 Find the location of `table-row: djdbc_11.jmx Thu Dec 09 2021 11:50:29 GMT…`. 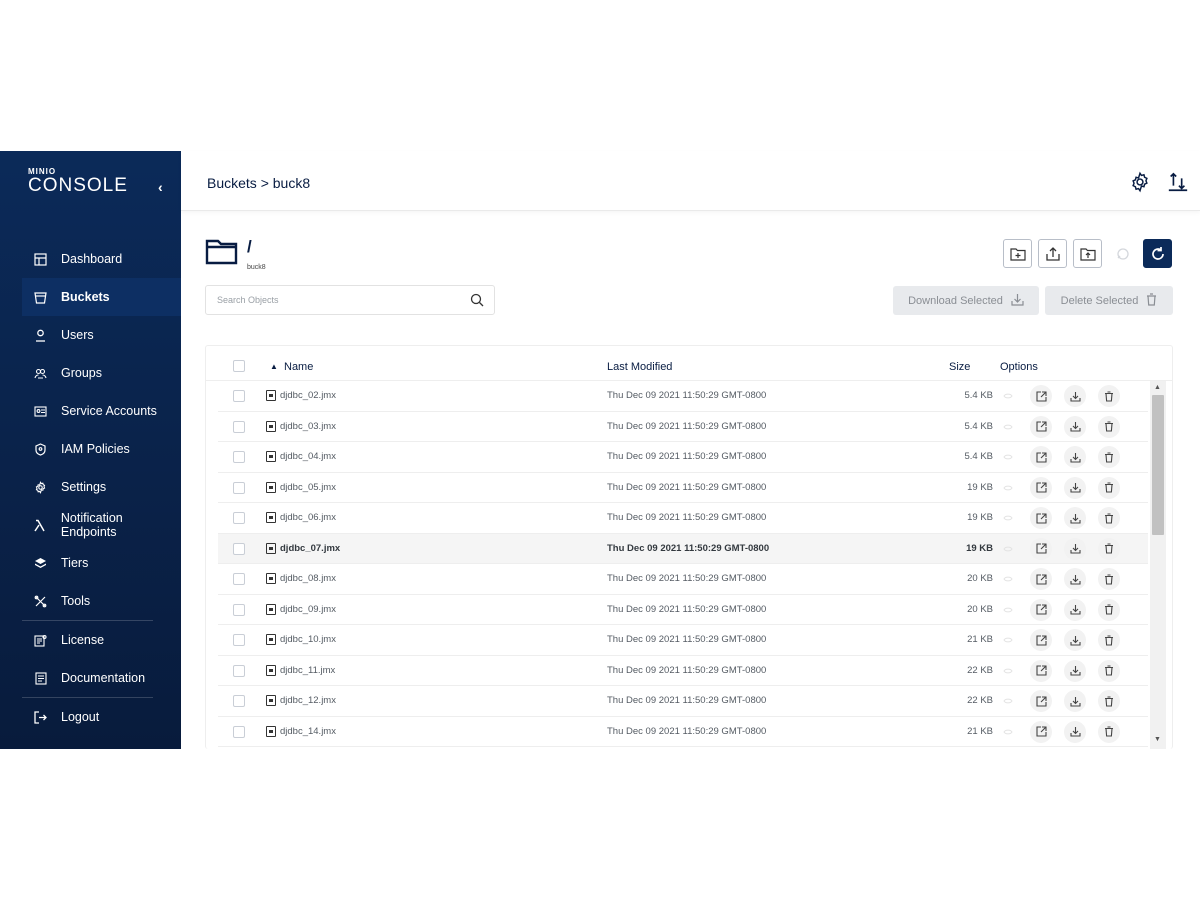

table-row: djdbc_11.jmx Thu Dec 09 2021 11:50:29 GMT… is located at coordinates (683, 671).